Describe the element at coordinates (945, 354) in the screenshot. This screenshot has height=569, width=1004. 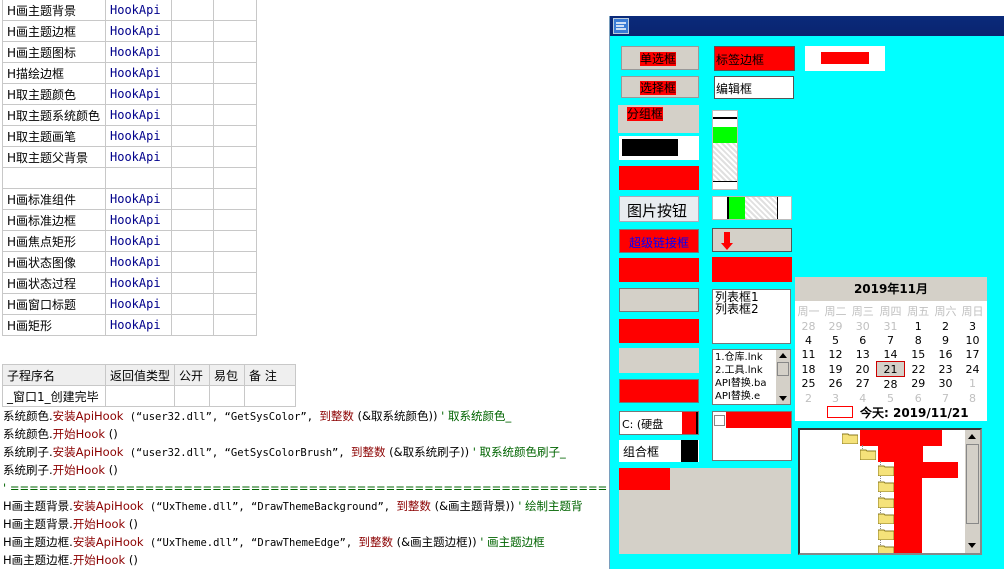
I see `calendar-day: 16` at that location.